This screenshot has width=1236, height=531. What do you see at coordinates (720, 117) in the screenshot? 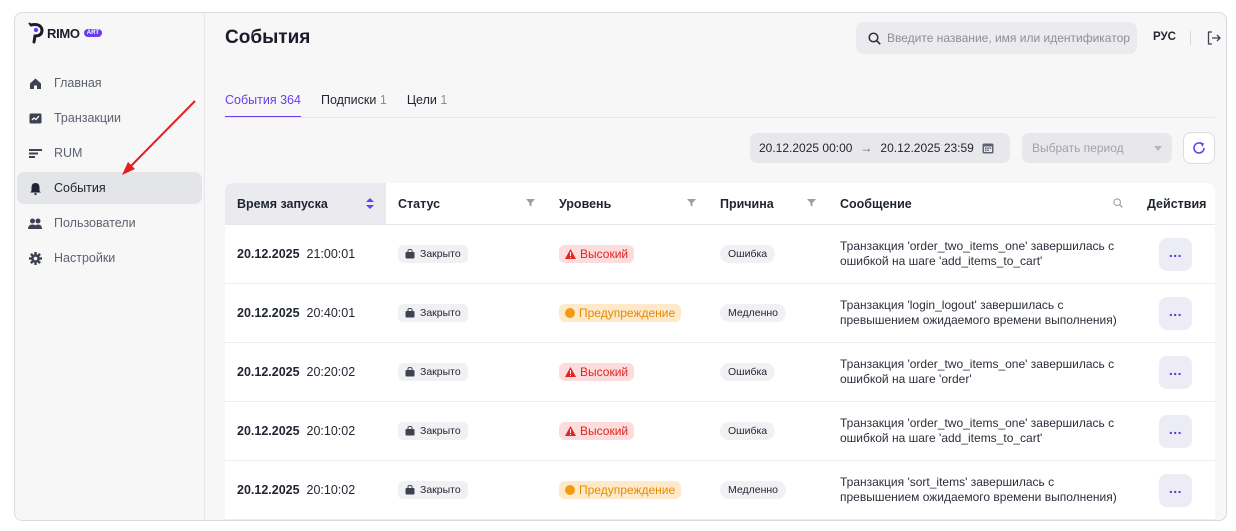
I see `tabs-divider` at bounding box center [720, 117].